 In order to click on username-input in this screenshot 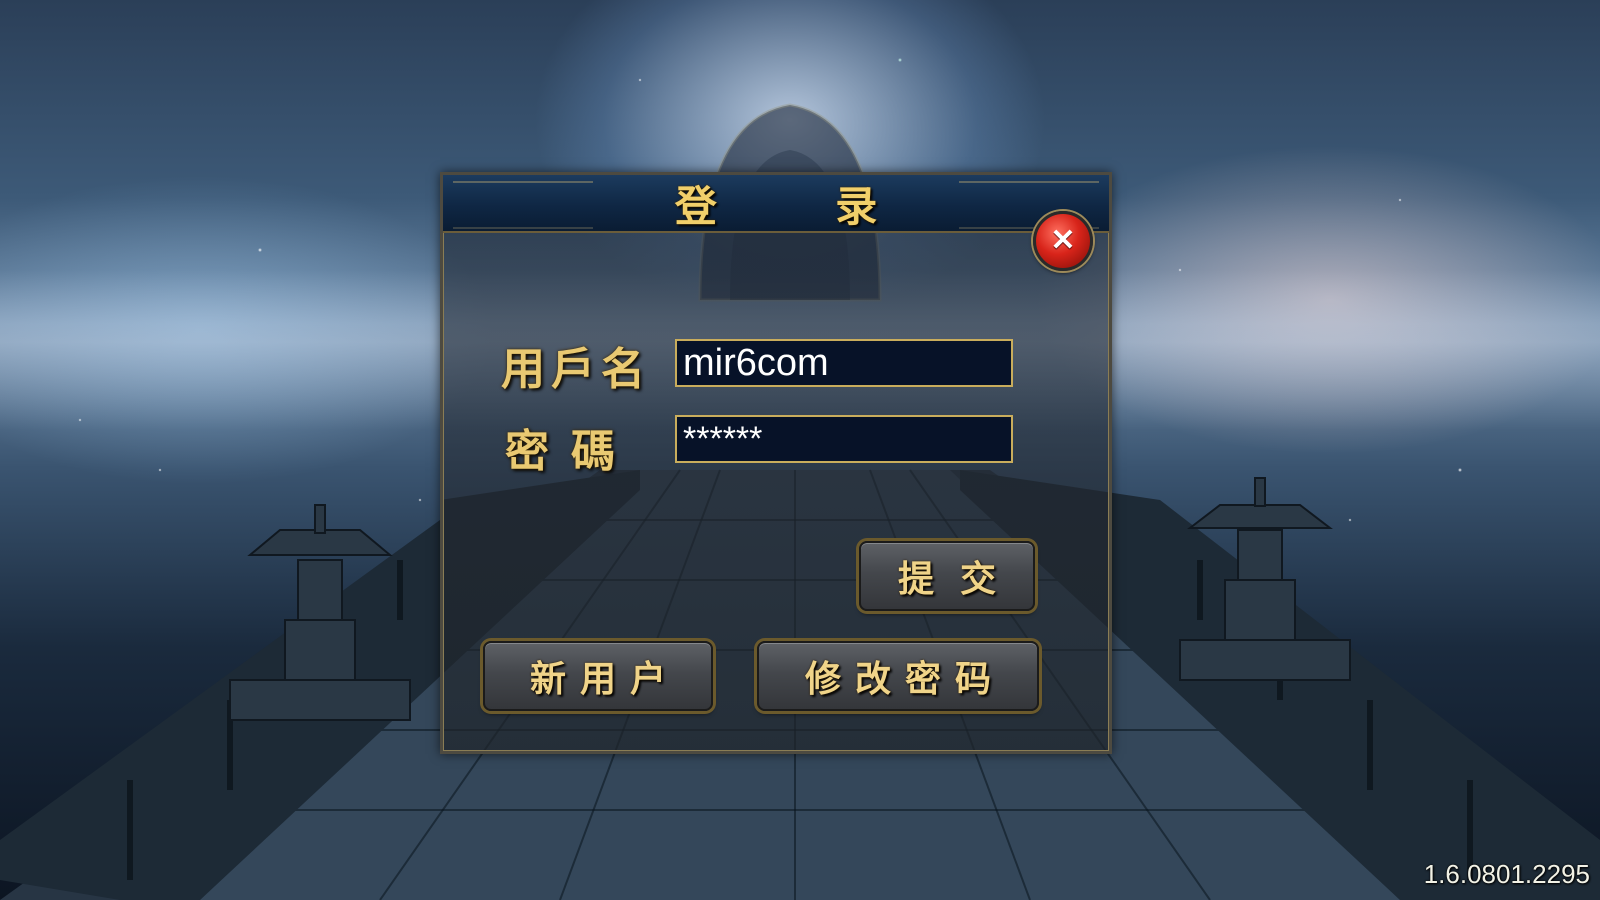, I will do `click(844, 363)`.